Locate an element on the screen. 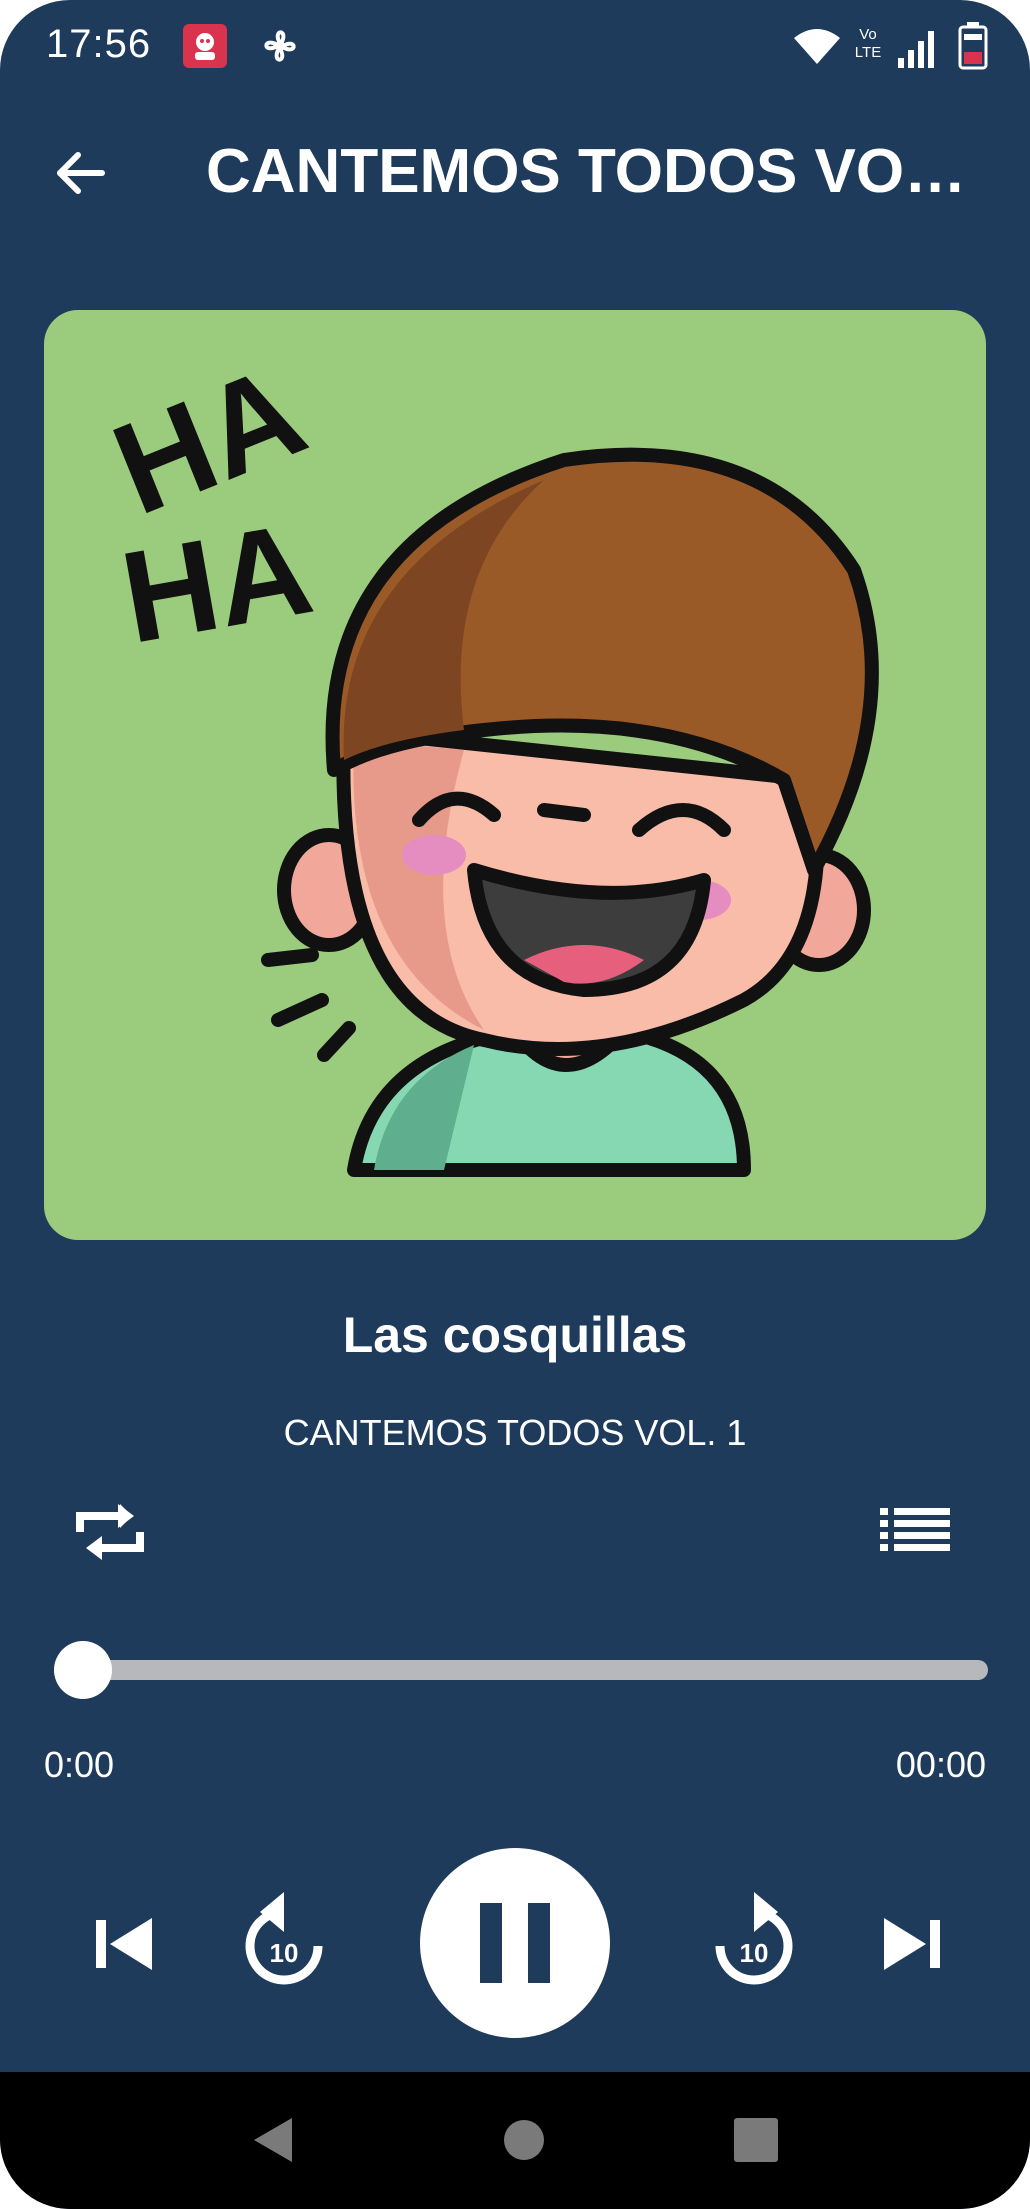 This screenshot has height=2209, width=1030. replay-10-icon: 10 is located at coordinates (284, 1938).